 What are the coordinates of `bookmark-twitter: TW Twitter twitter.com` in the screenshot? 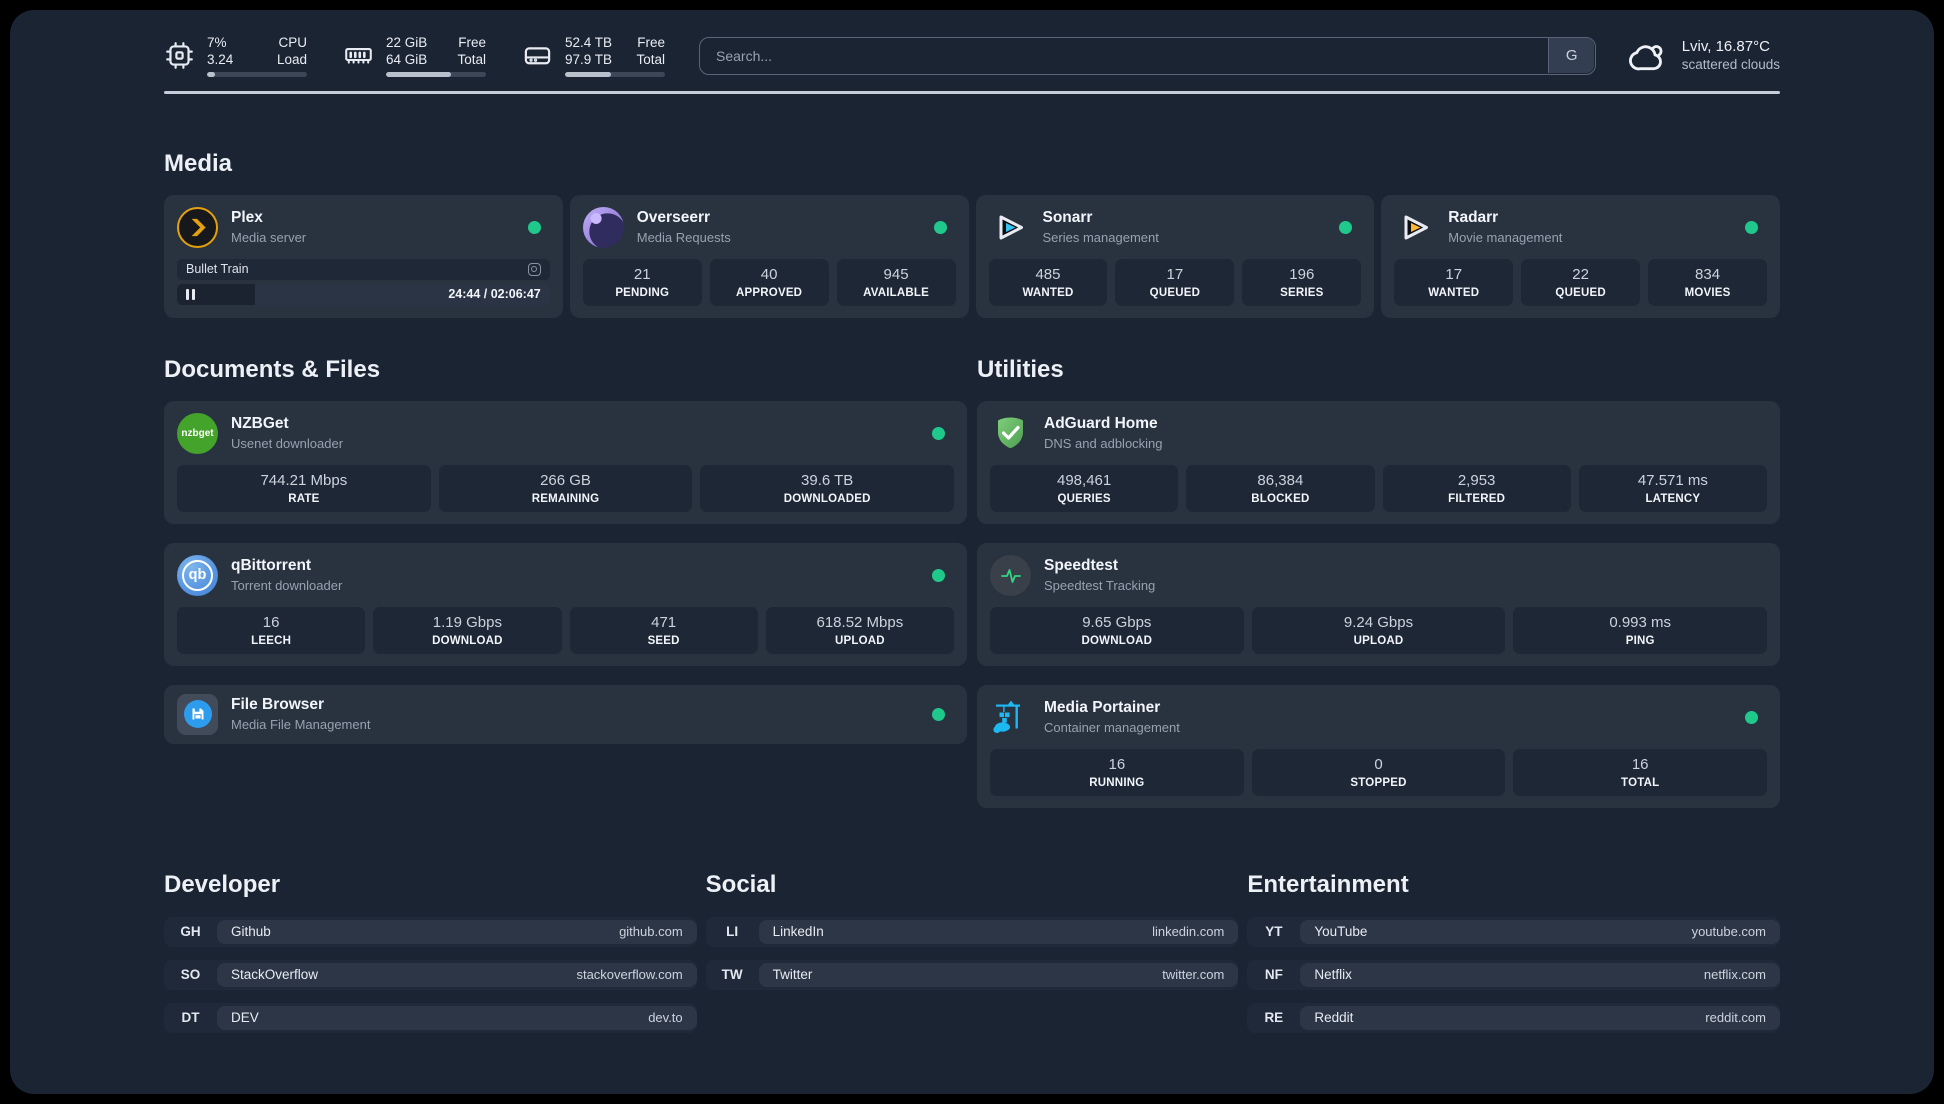 It's located at (972, 974).